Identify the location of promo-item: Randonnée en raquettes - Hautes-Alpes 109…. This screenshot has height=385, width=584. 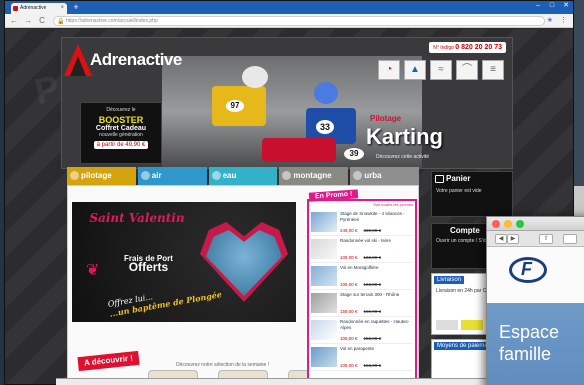
(362, 330).